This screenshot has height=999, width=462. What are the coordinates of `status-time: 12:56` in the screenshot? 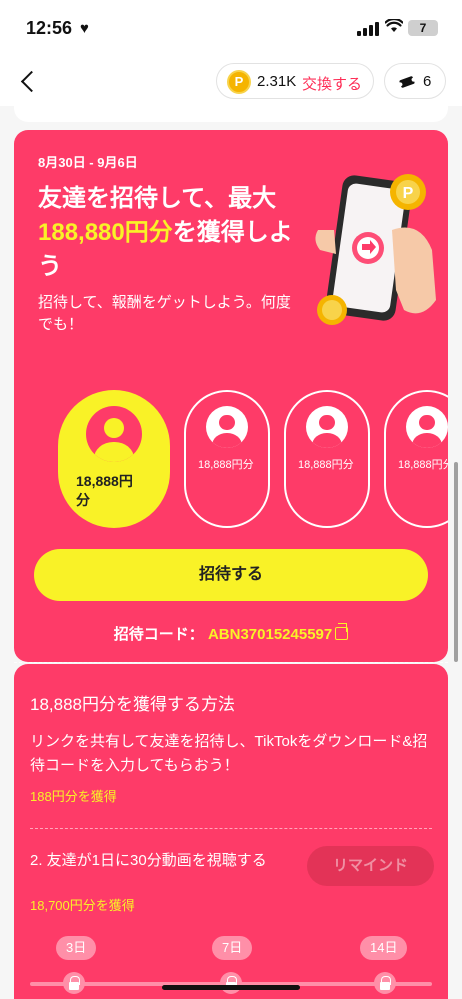 It's located at (49, 28).